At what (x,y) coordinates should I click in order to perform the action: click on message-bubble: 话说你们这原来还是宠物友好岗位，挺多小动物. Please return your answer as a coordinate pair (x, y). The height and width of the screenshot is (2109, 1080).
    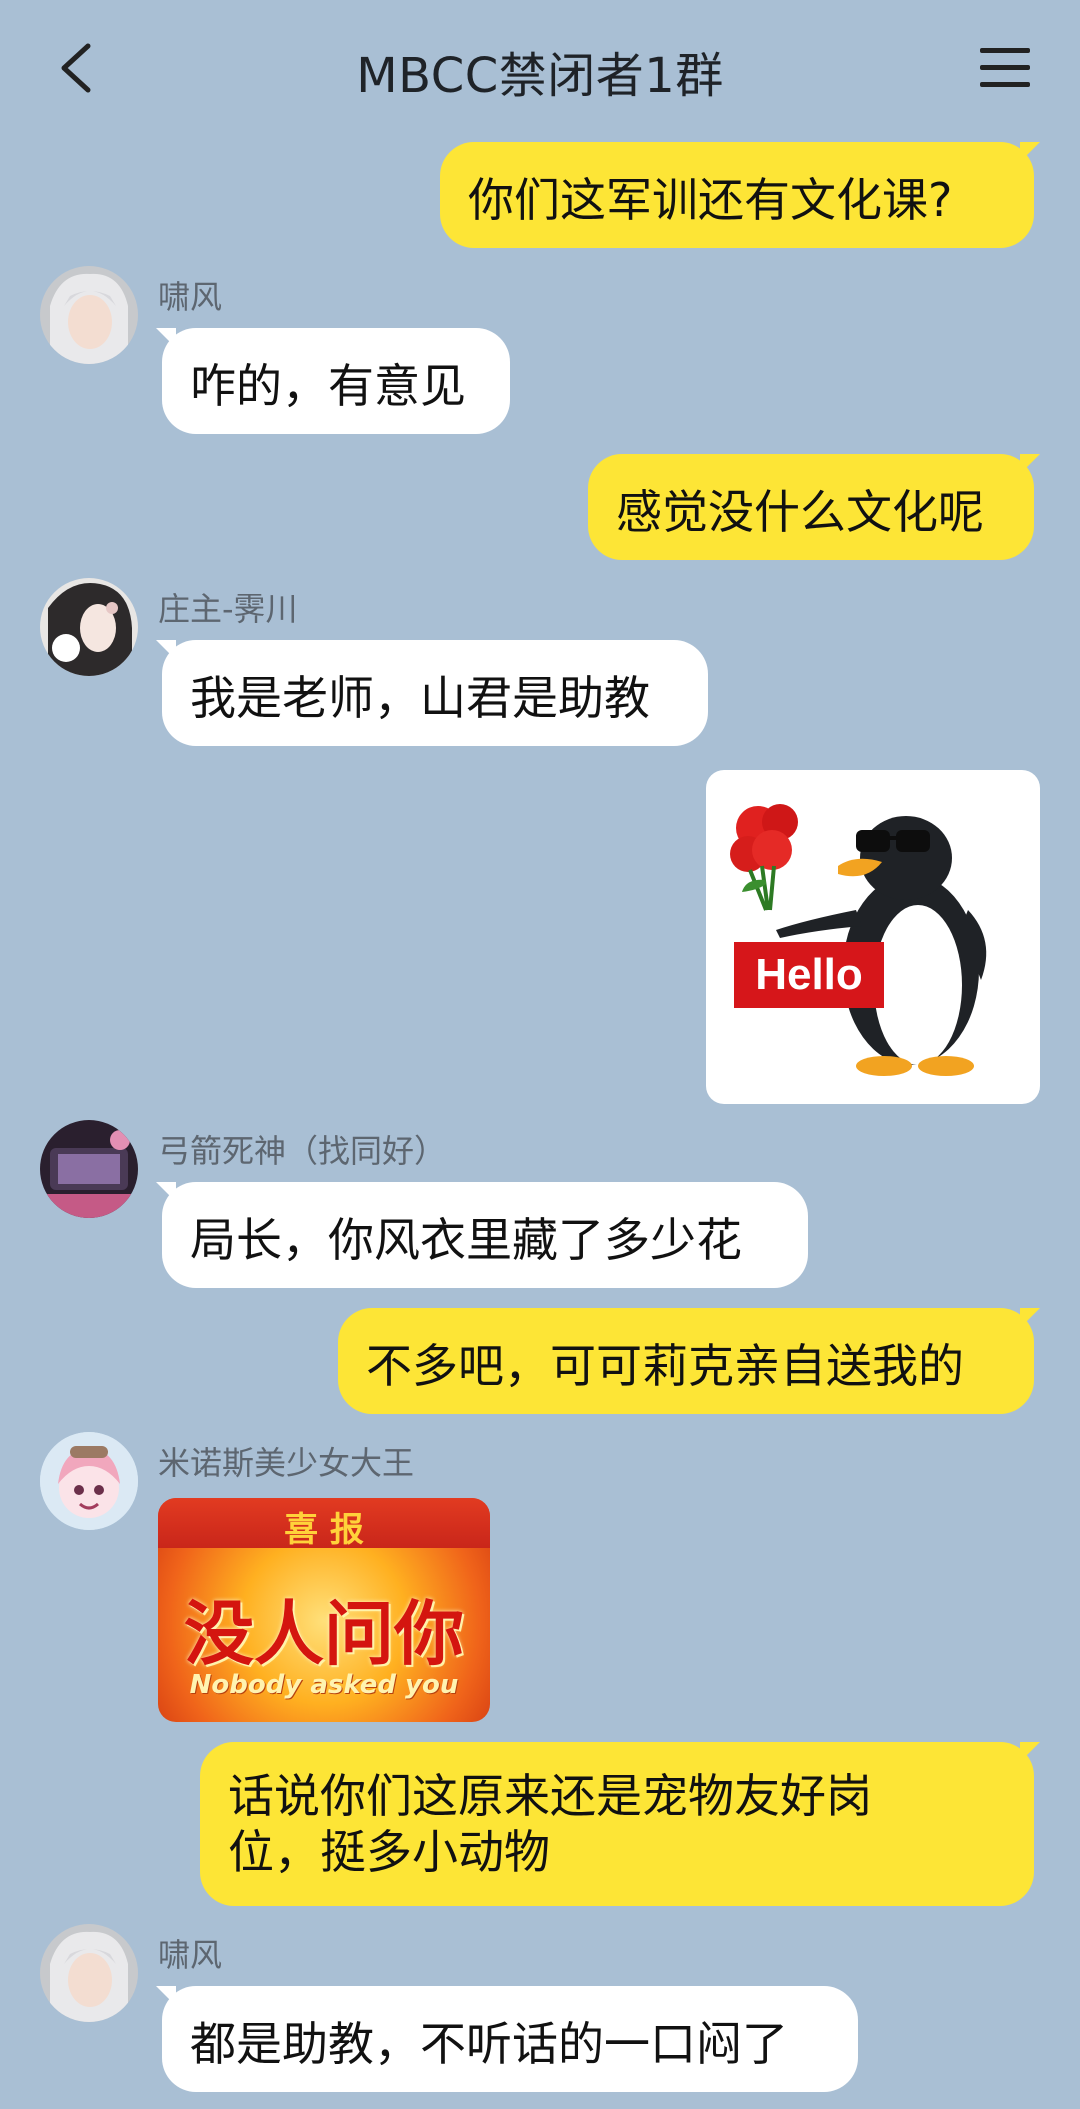
    Looking at the image, I should click on (620, 1824).